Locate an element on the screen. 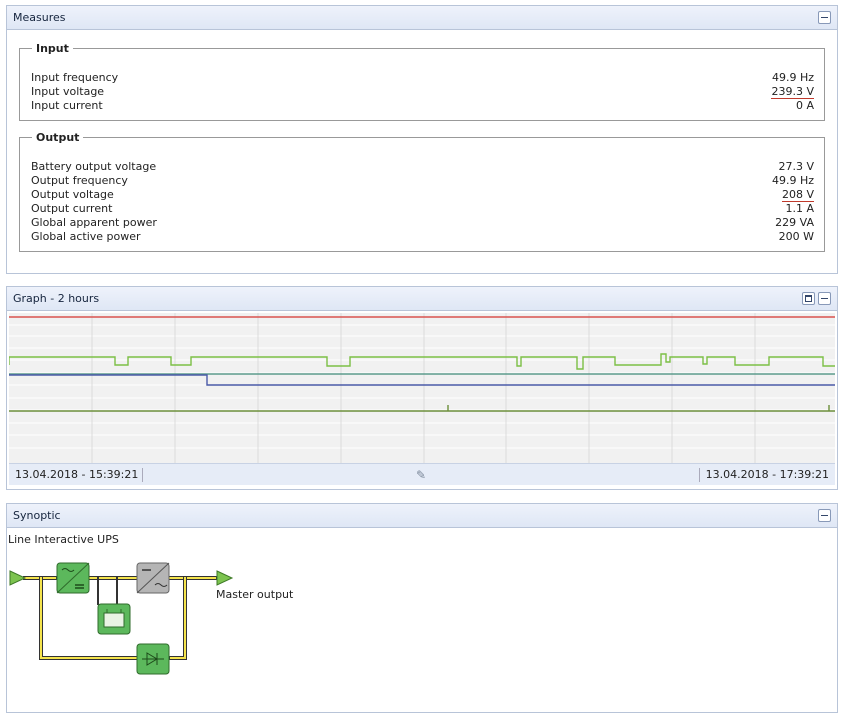 This screenshot has height=719, width=844. measure-value: 200 W is located at coordinates (796, 236).